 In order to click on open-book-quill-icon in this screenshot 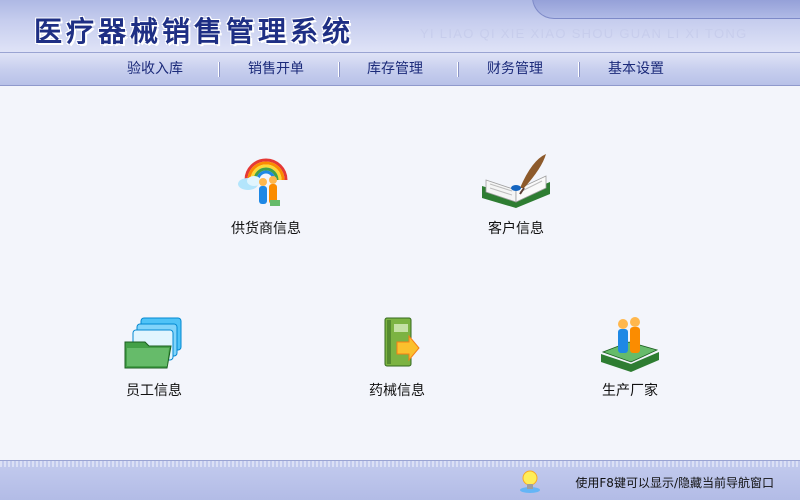, I will do `click(516, 181)`.